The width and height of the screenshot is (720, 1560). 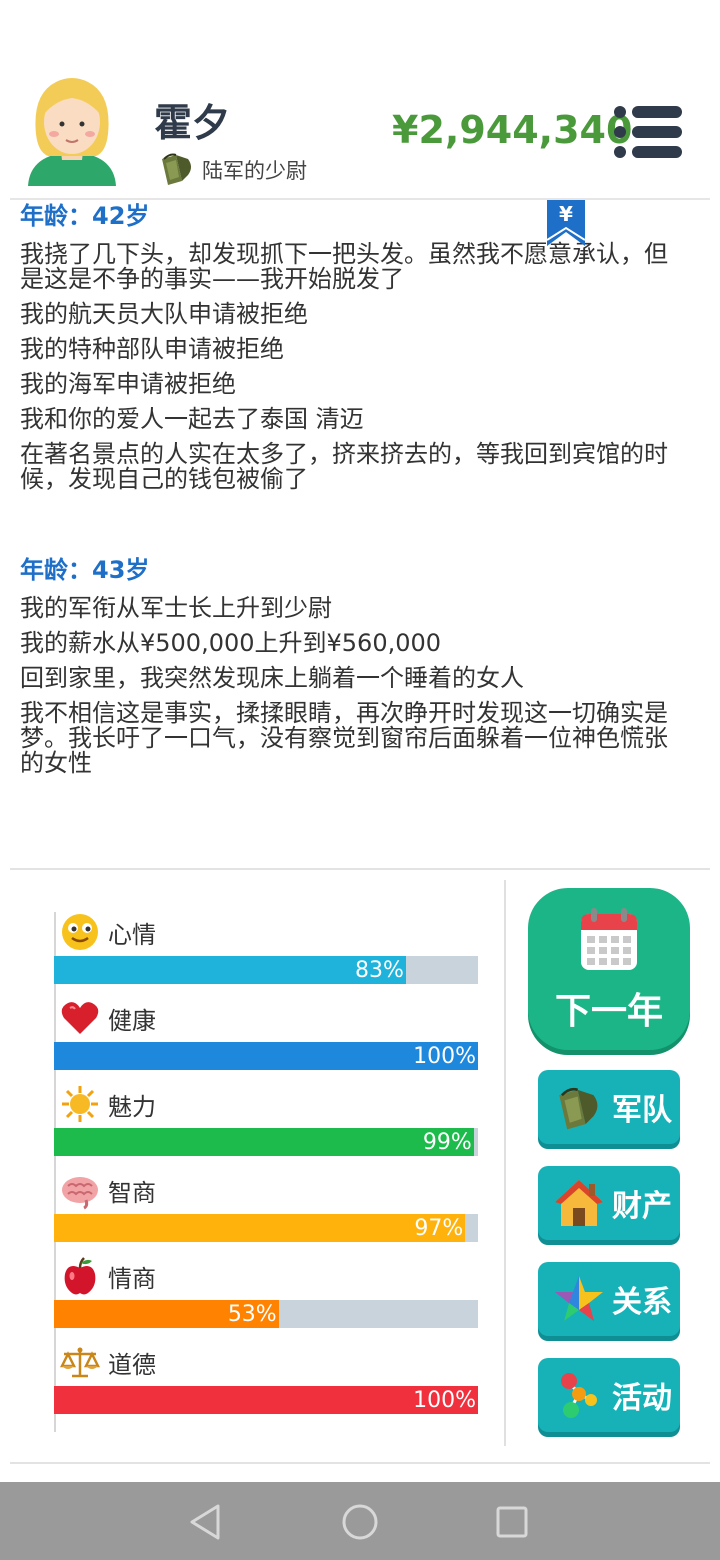 I want to click on home-circle-icon, so click(x=360, y=1522).